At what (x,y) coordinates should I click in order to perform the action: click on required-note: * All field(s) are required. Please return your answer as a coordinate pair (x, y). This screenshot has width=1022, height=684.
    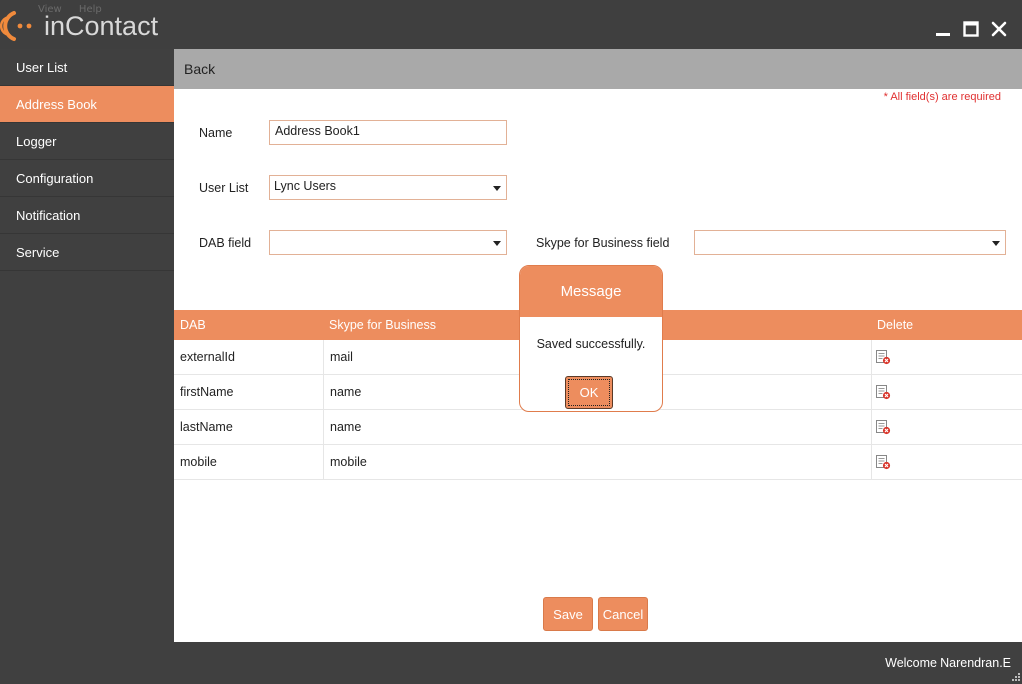
    Looking at the image, I should click on (942, 97).